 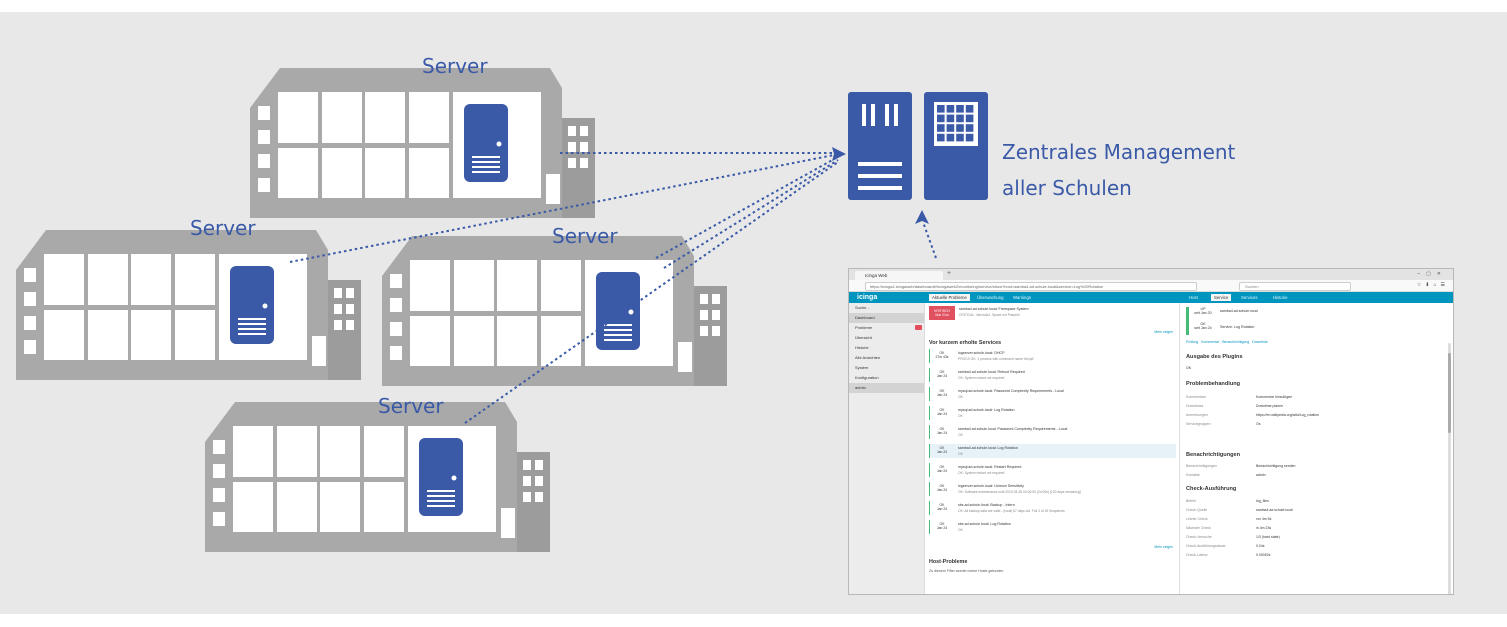 I want to click on action-notification: Benachrichtigung, so click(x=1235, y=342).